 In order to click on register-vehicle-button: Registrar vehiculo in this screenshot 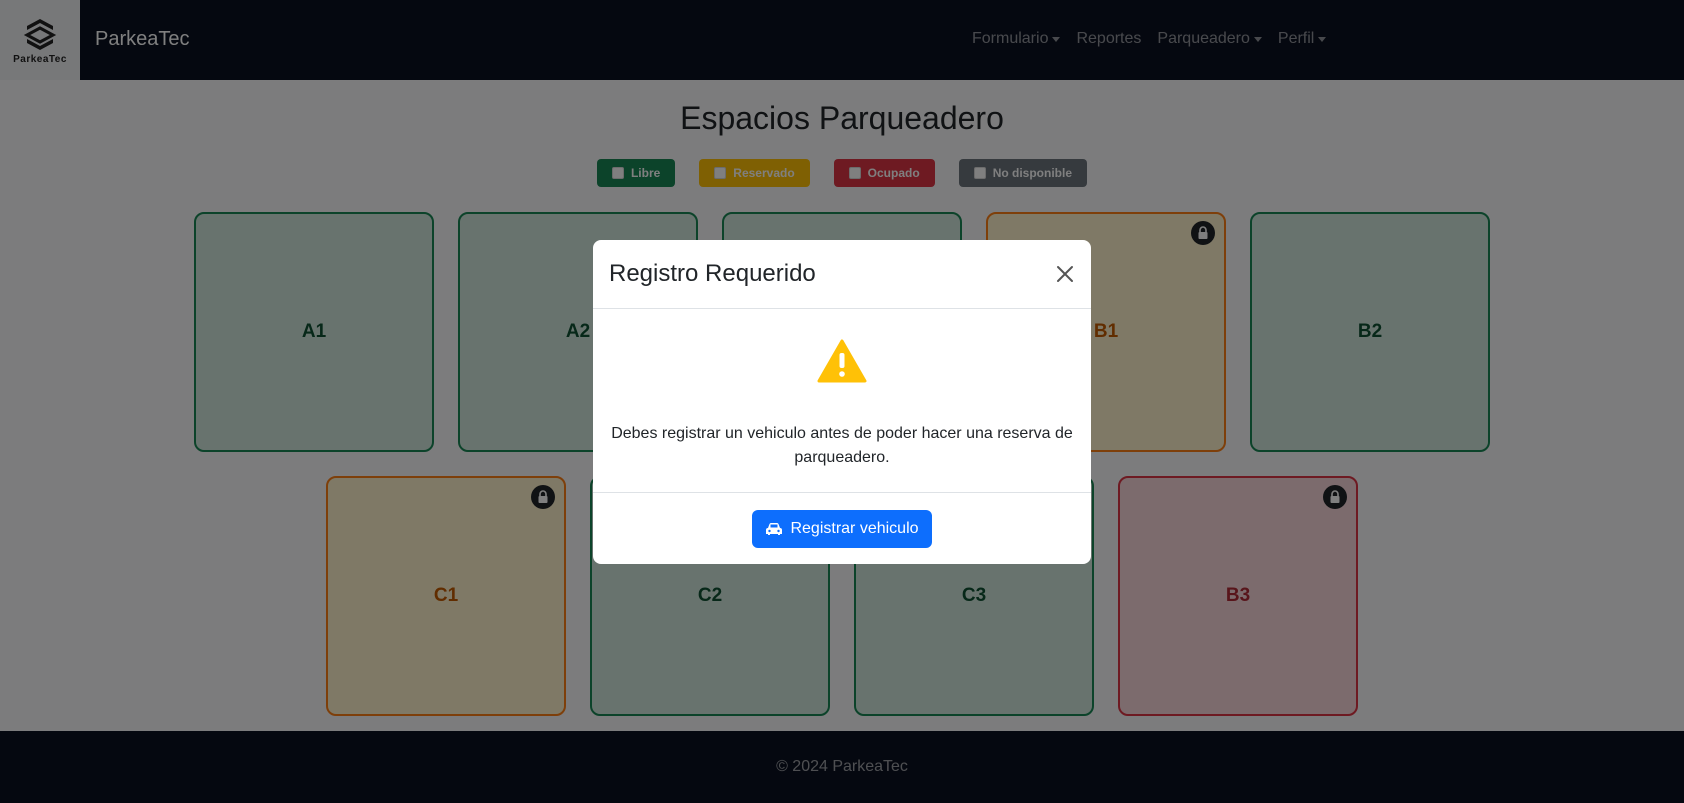, I will do `click(842, 528)`.